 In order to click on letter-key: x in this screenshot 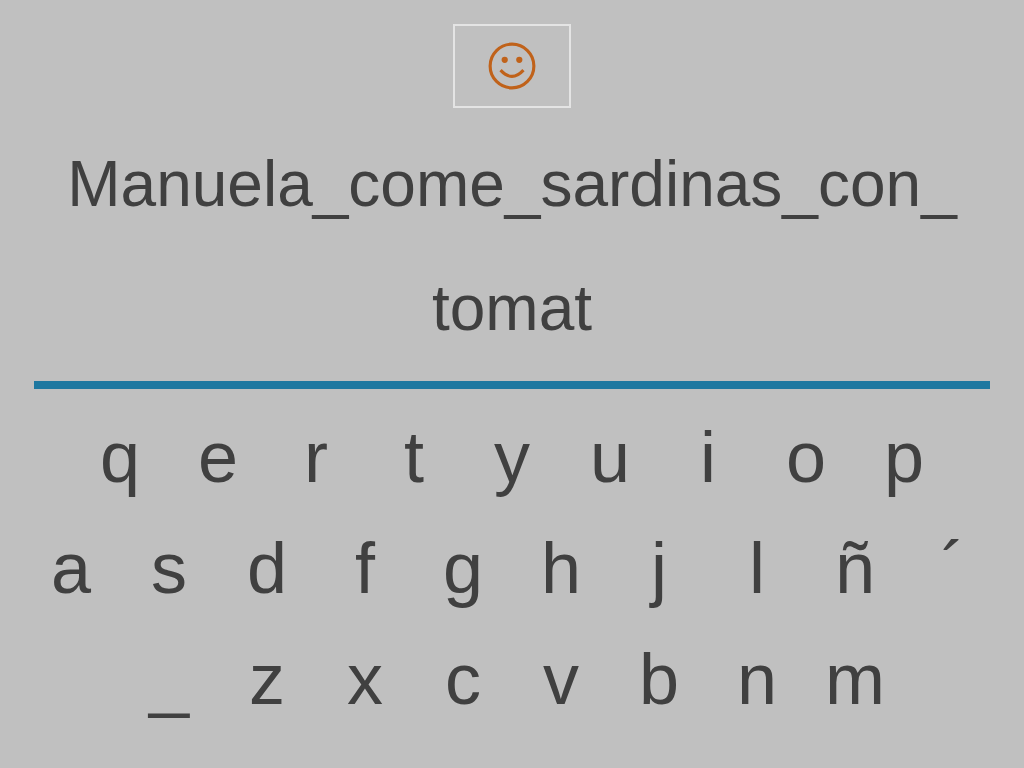, I will do `click(365, 678)`.